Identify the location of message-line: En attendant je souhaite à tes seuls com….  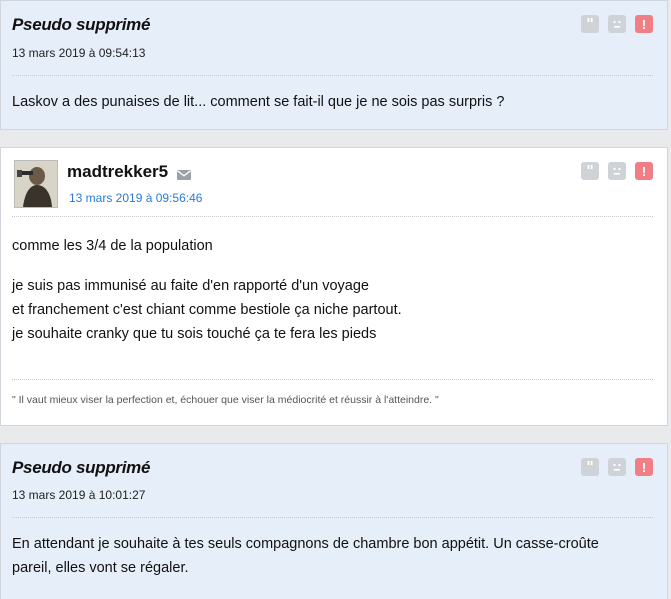
(305, 544).